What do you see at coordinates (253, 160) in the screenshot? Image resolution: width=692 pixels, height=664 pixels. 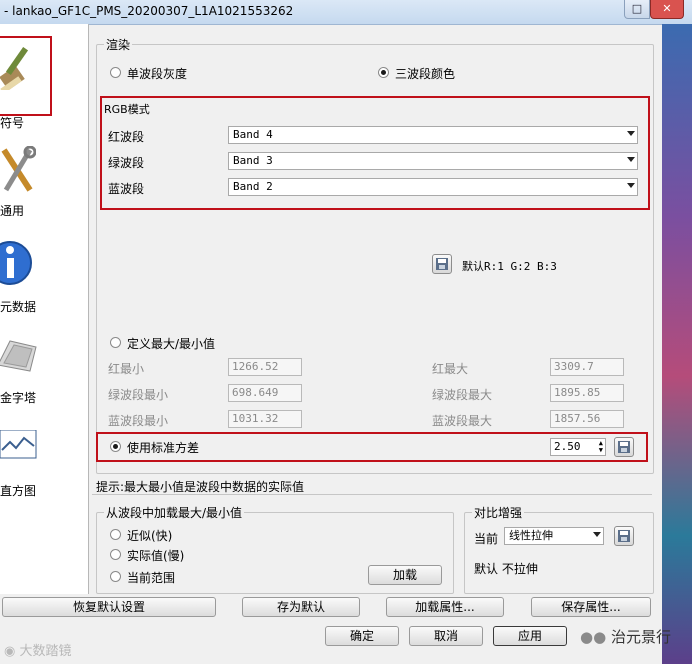 I see `green-band-value: Band 3` at bounding box center [253, 160].